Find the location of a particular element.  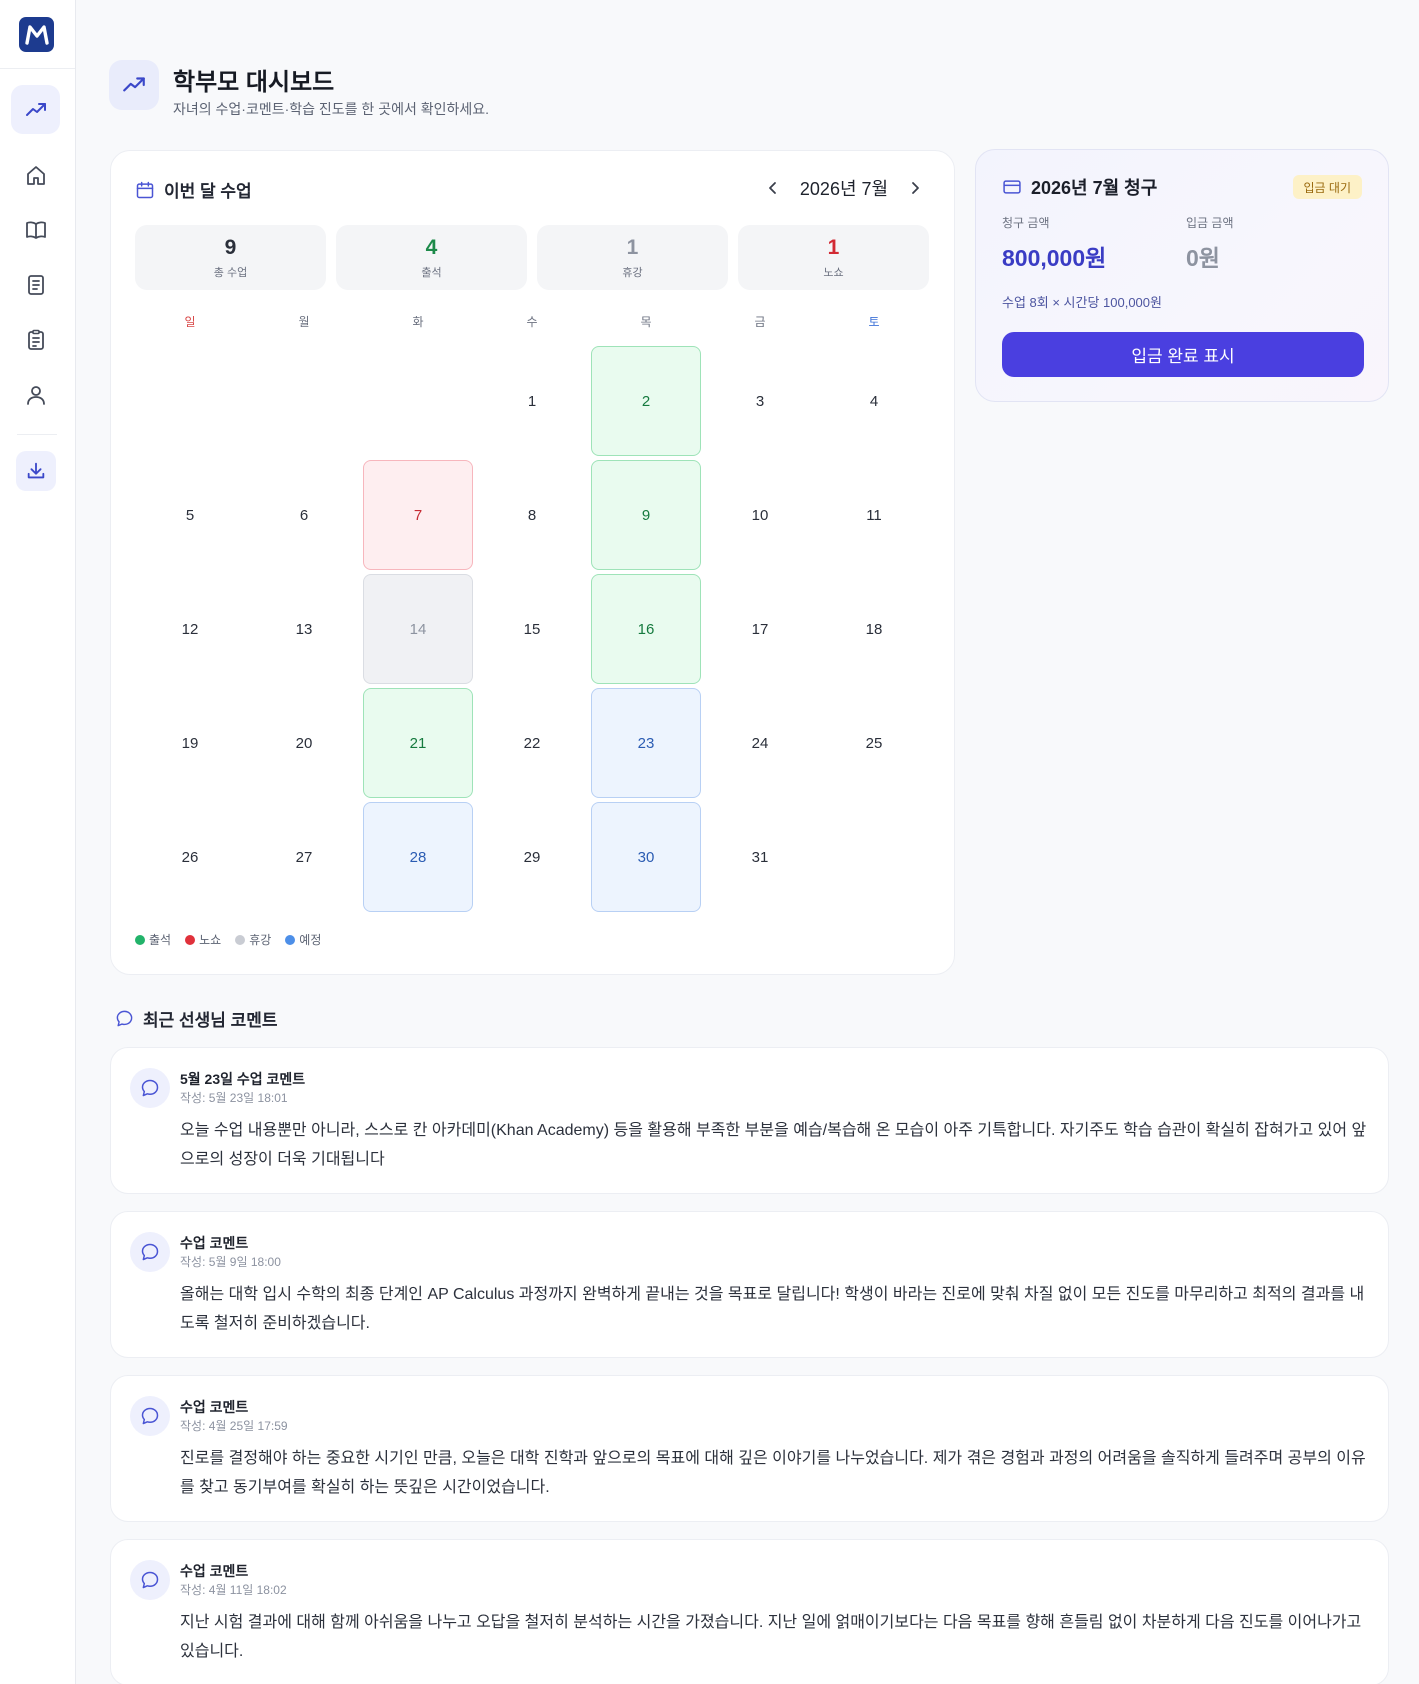

stat-label: 노쇼 is located at coordinates (833, 272).